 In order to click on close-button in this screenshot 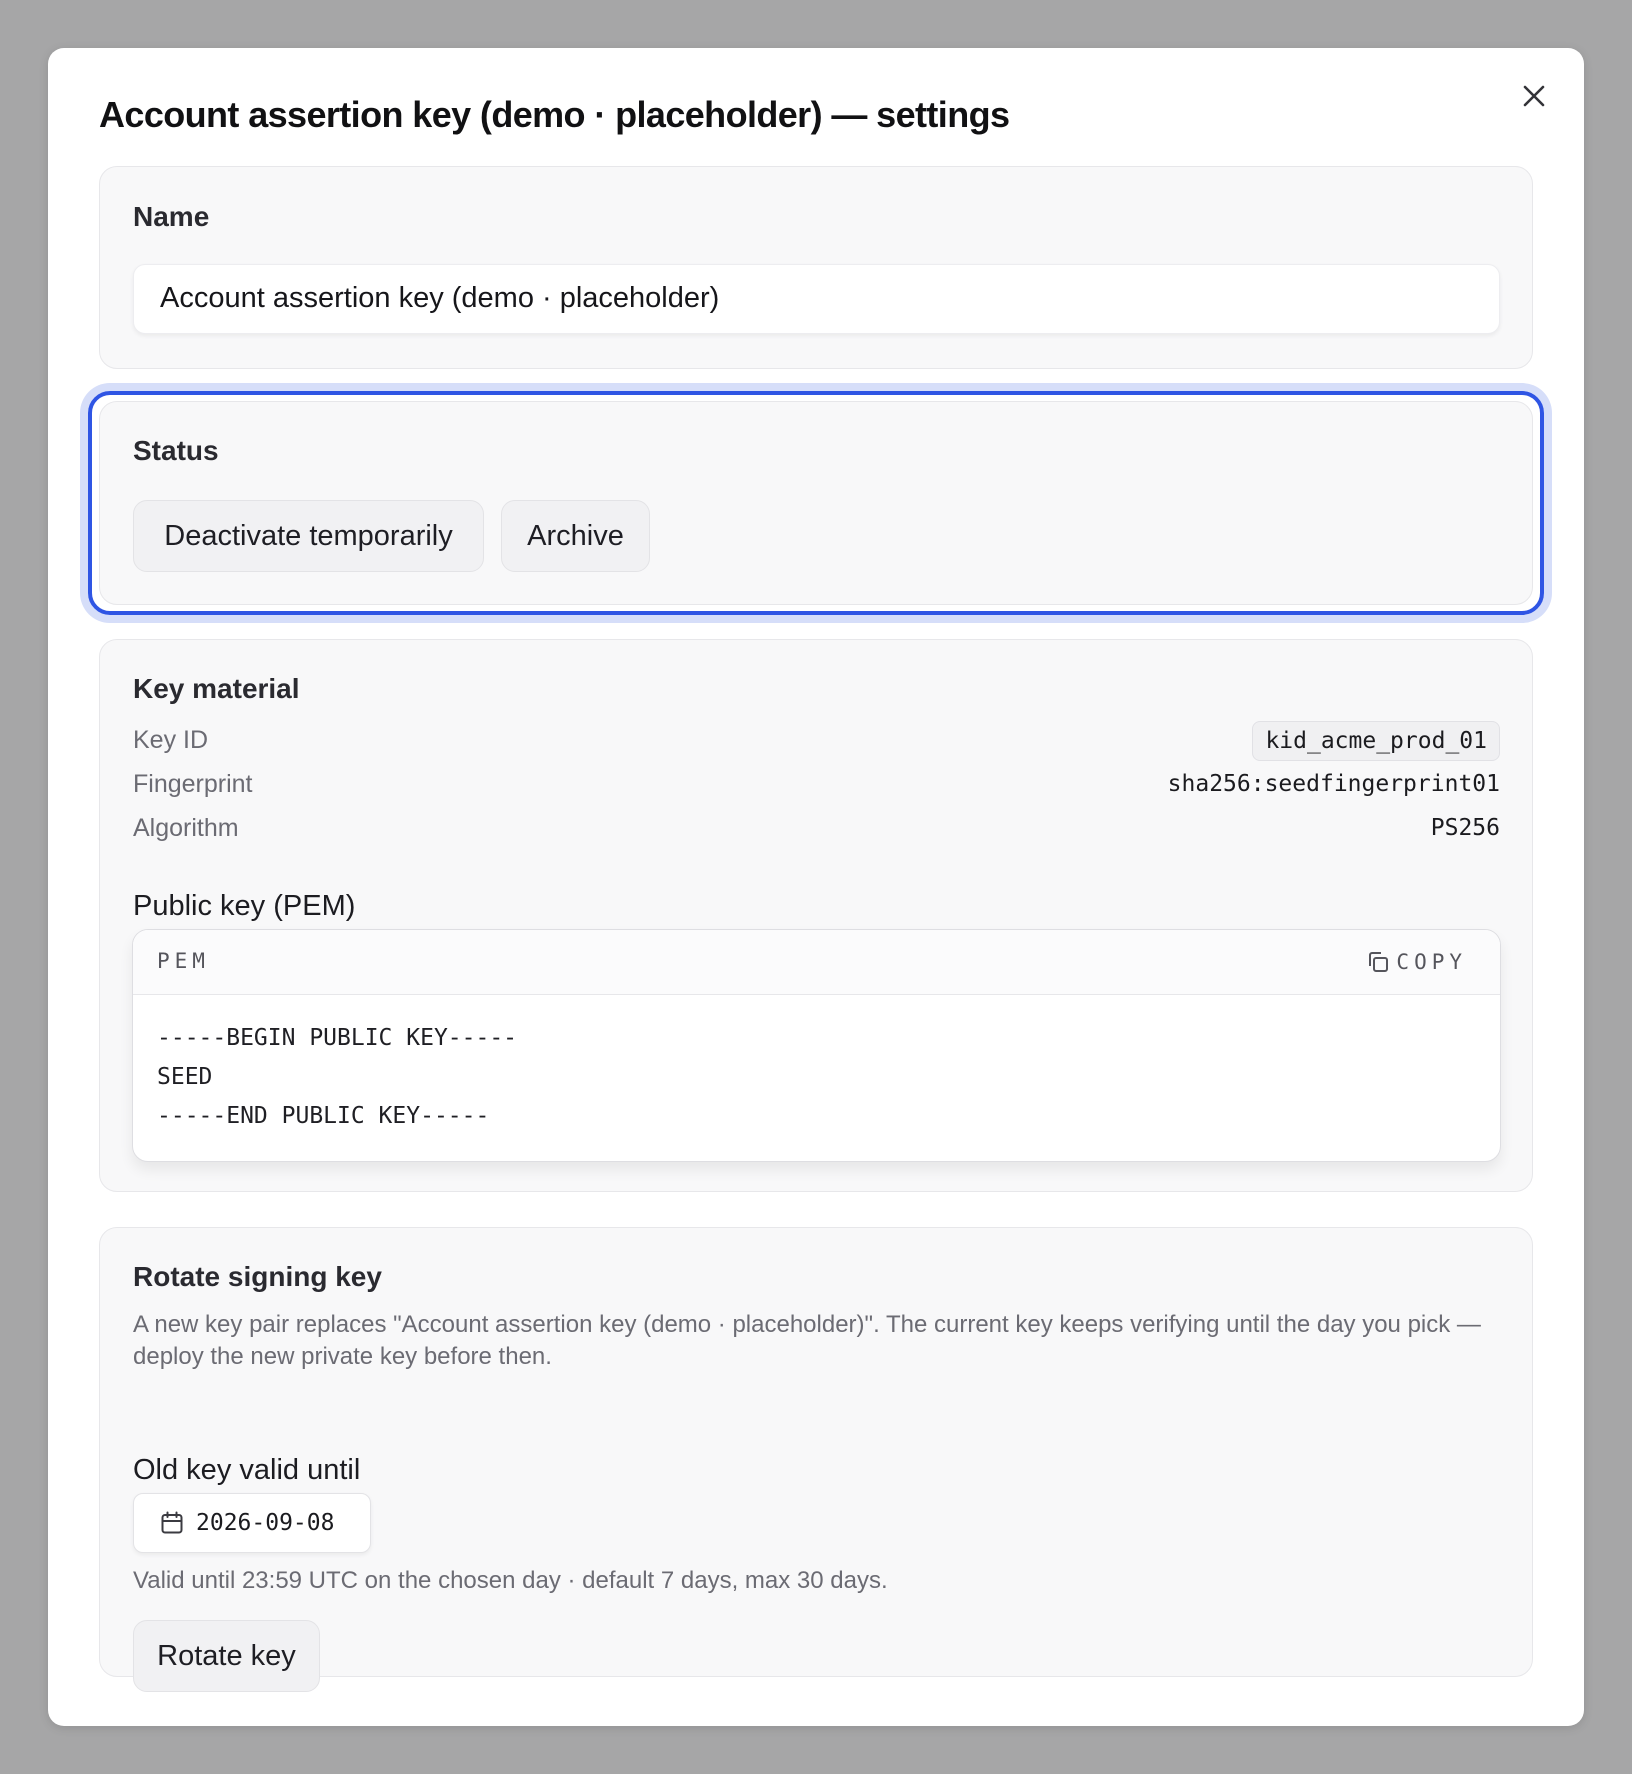, I will do `click(1534, 96)`.